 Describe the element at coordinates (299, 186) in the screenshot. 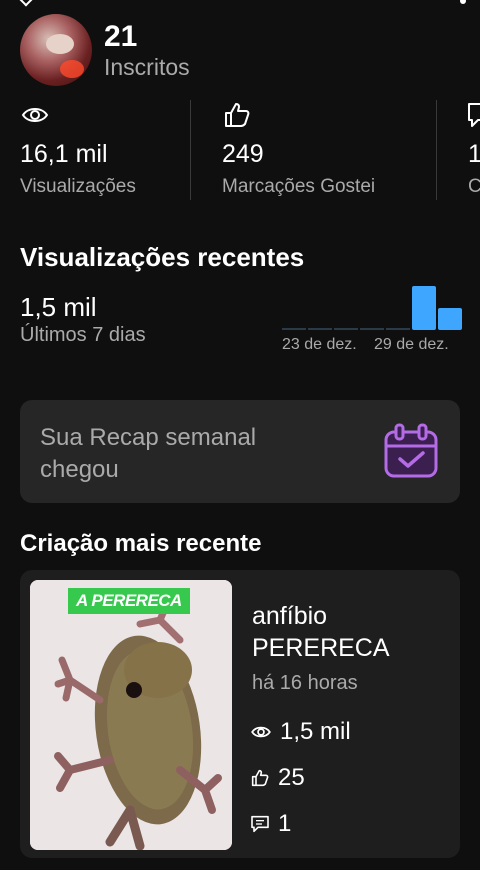

I see `likes-label: Marcações Gostei` at that location.